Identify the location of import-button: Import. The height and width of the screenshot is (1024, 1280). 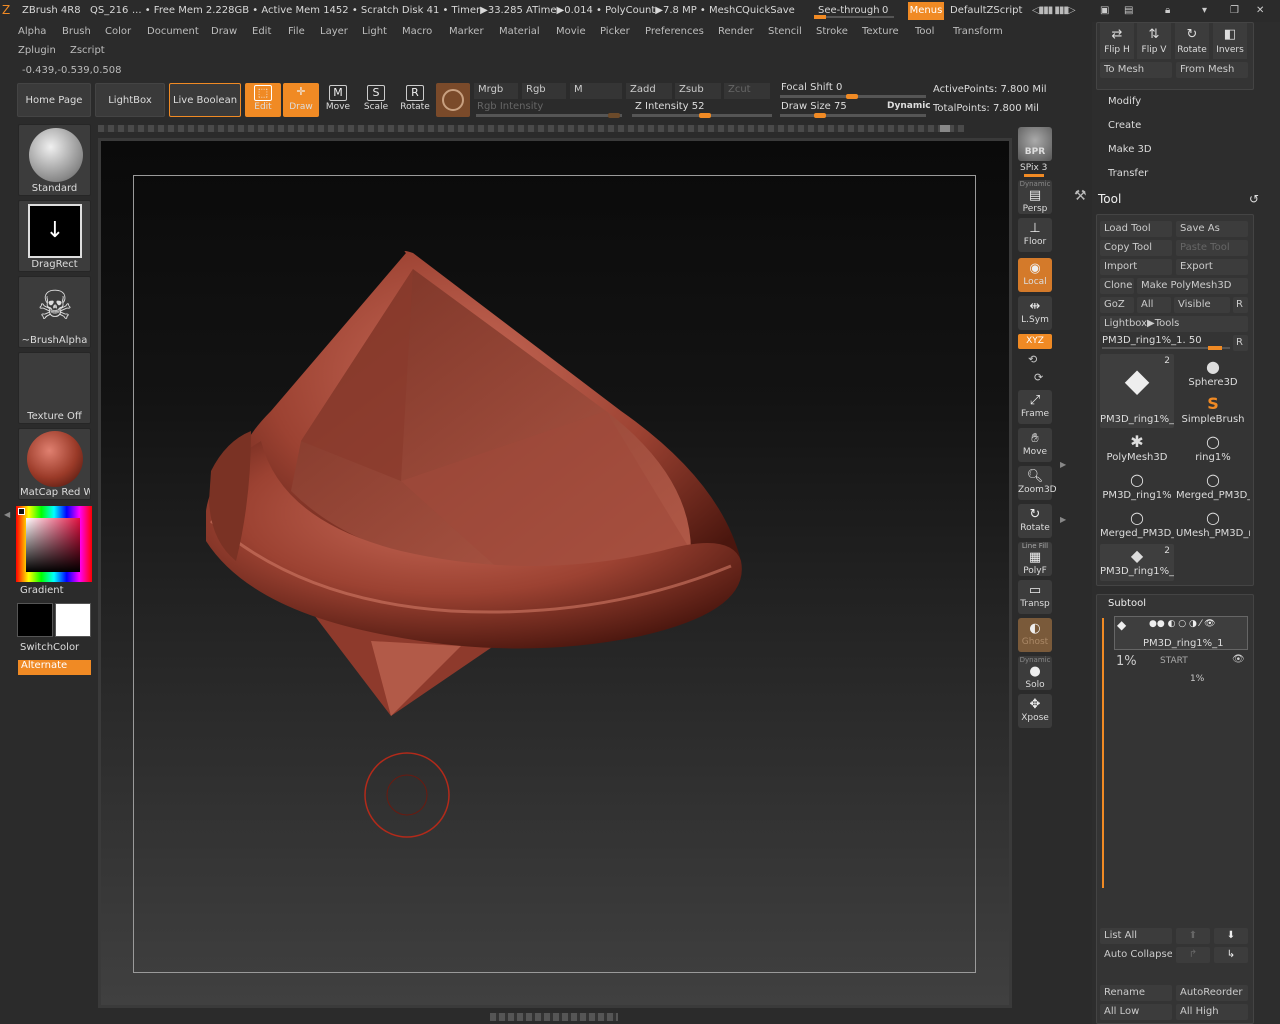
(1136, 267).